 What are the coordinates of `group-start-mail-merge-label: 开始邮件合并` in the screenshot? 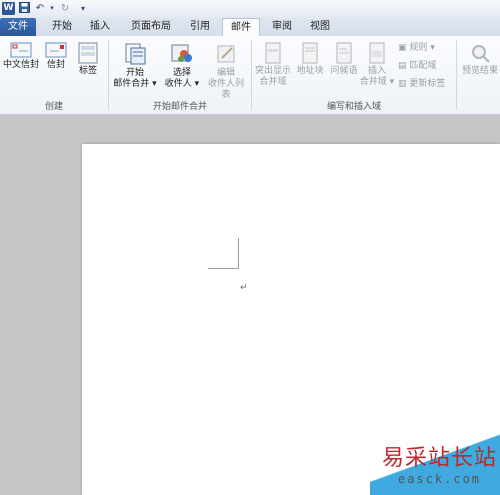 It's located at (179, 107).